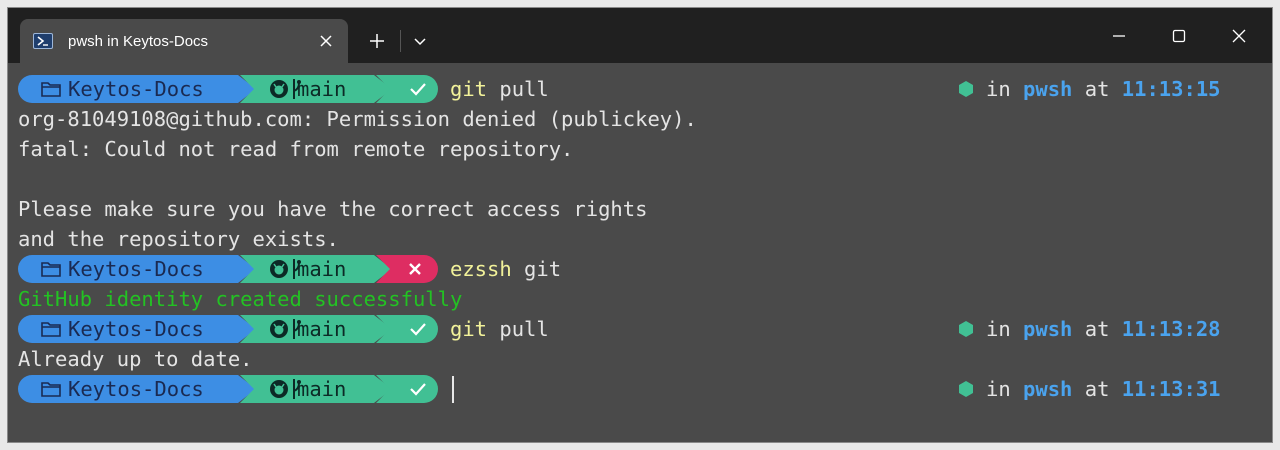 The width and height of the screenshot is (1280, 450). Describe the element at coordinates (420, 41) in the screenshot. I see `chevron-down-icon` at that location.